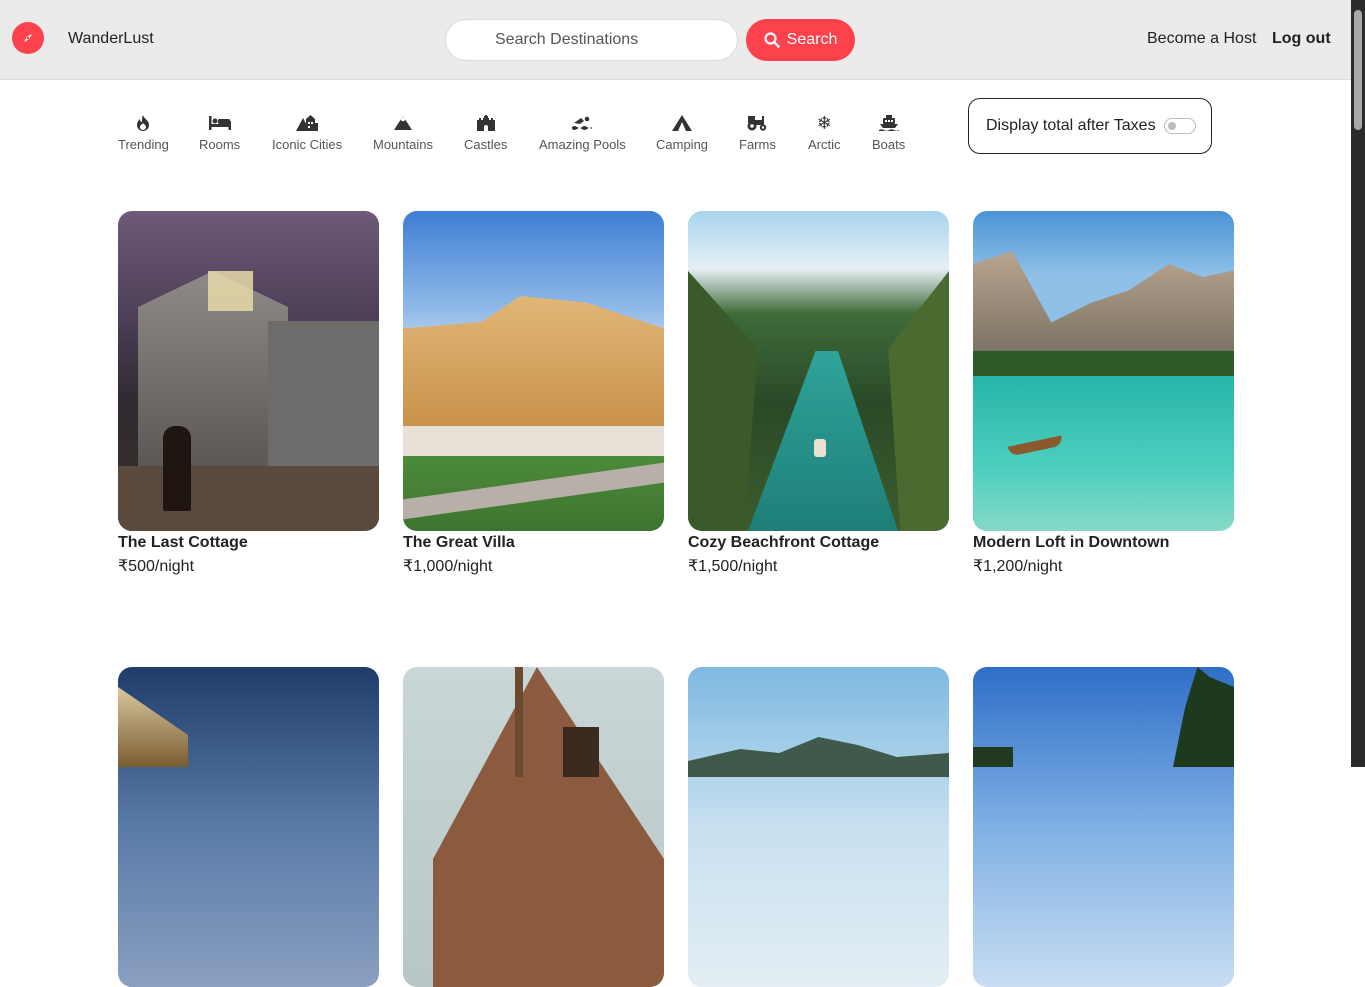 The image size is (1365, 987). I want to click on tax-toggle: Display total after Taxes, so click(1090, 126).